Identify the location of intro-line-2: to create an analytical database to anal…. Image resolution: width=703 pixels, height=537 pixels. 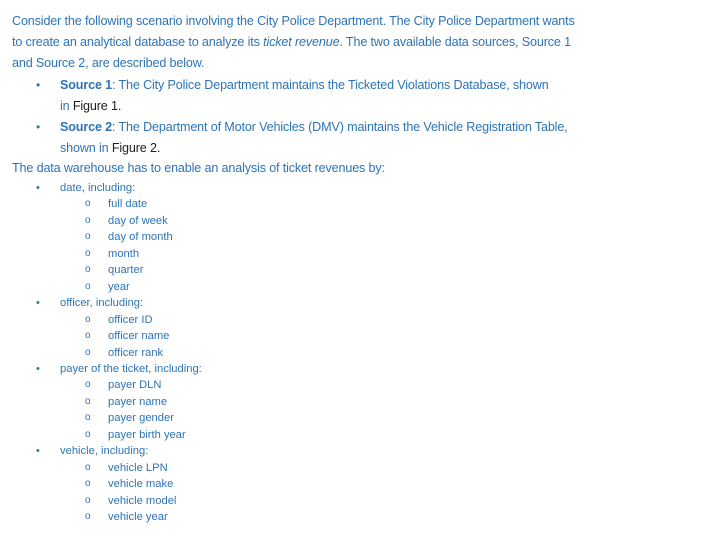
(352, 42).